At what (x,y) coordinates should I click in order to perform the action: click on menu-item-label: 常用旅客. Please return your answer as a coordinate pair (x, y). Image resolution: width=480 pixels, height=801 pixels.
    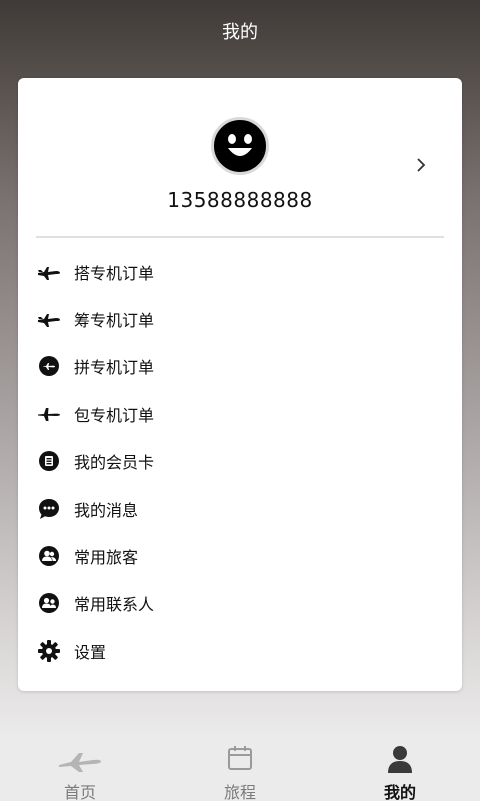
    Looking at the image, I should click on (106, 558).